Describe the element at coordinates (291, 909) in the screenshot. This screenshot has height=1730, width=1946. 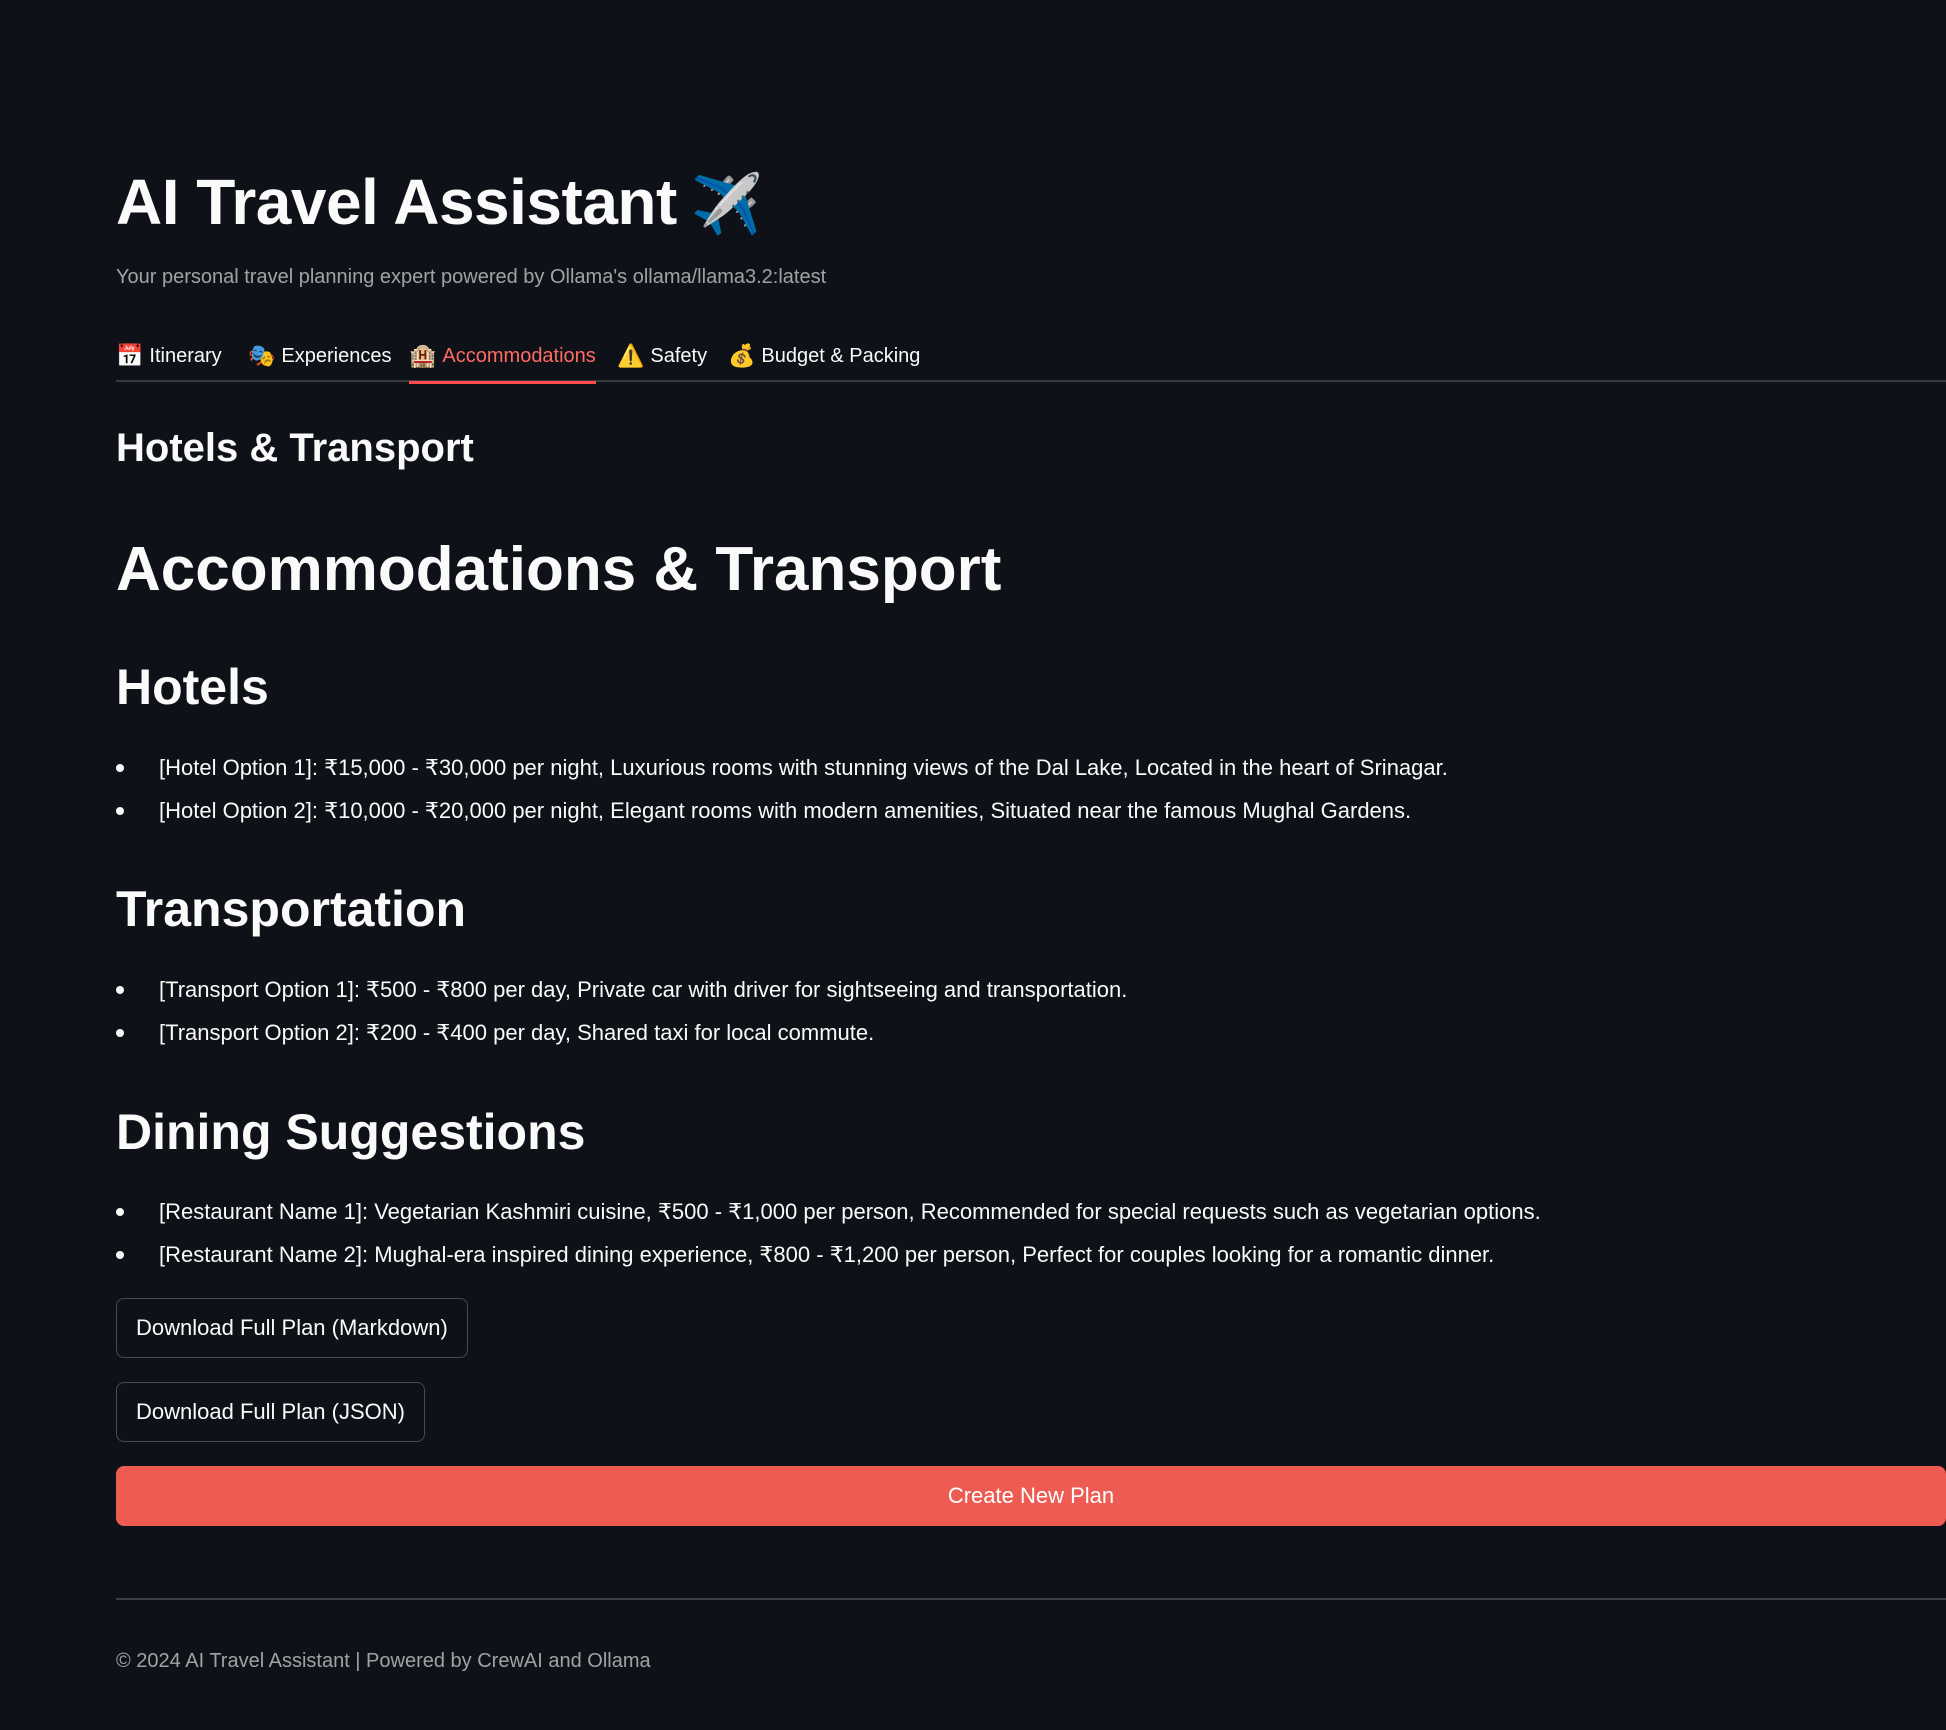
I see `transportation-heading: Transportation` at that location.